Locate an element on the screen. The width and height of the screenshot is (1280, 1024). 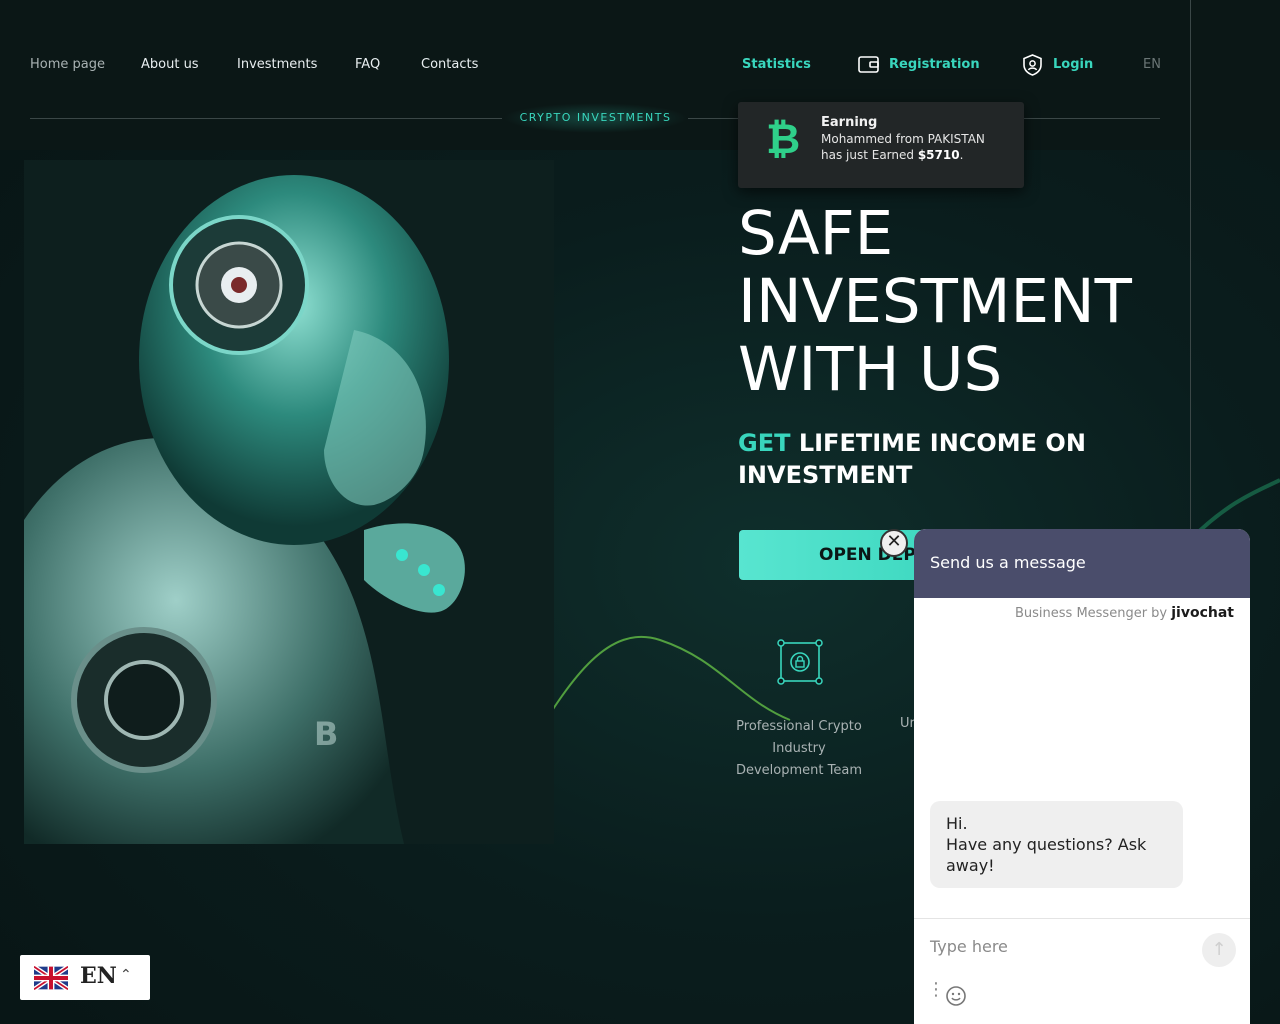
chat-header: Send us a message is located at coordinates (1082, 563).